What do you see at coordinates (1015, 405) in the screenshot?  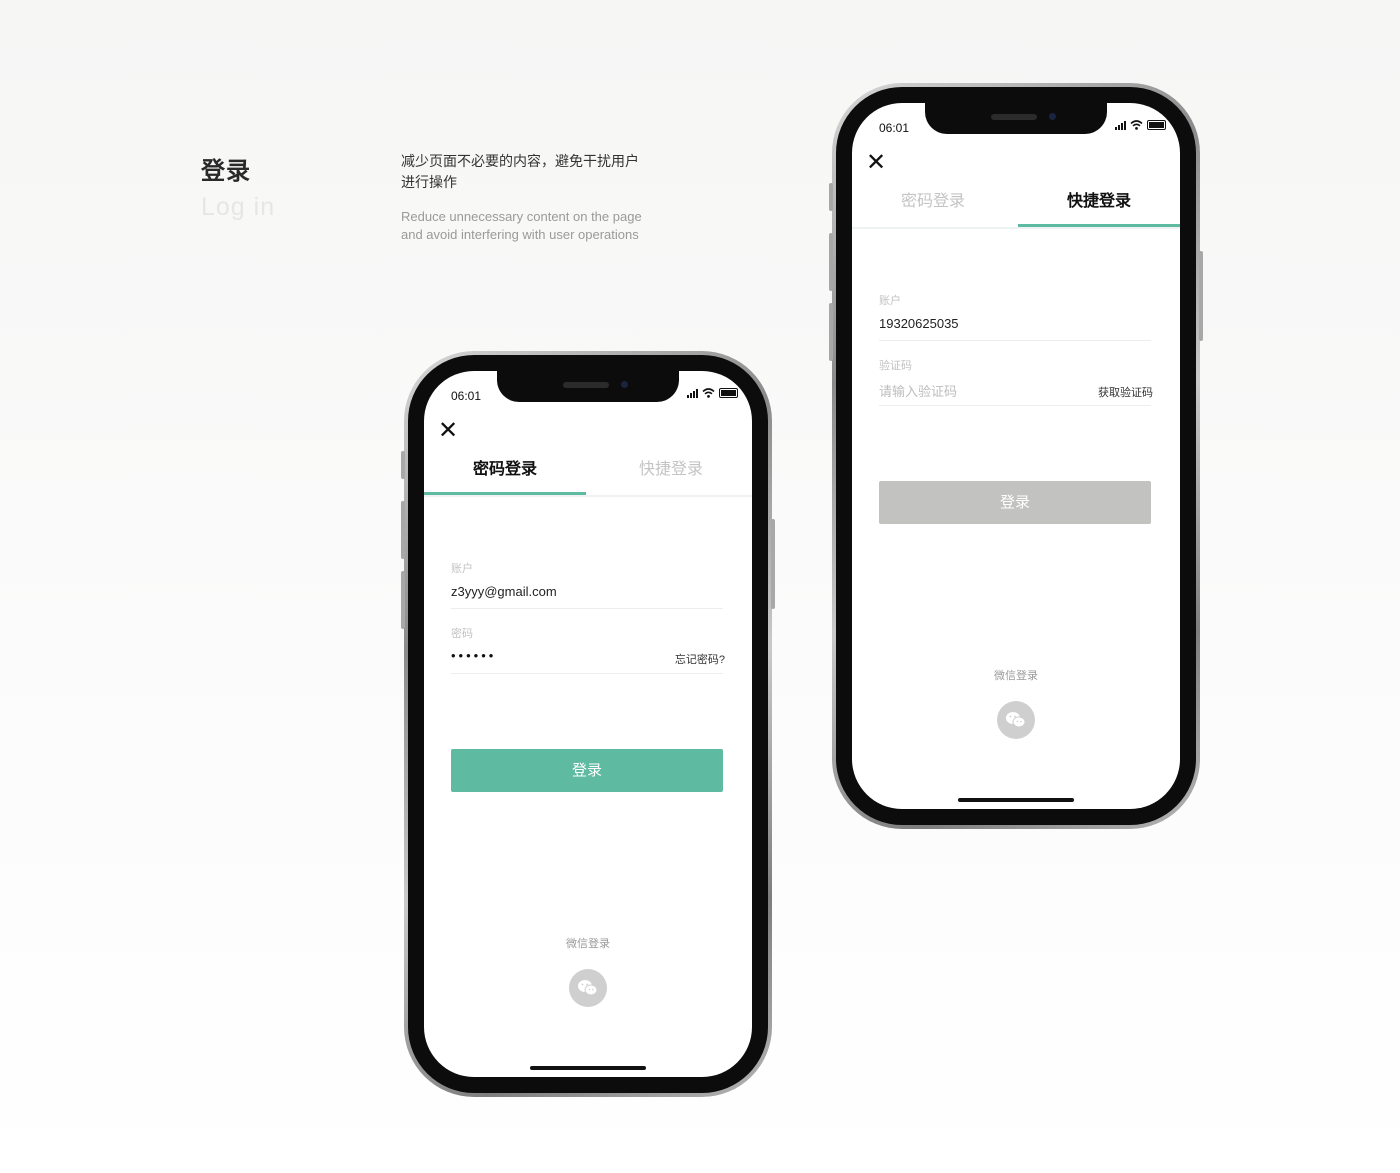 I see `code-underline` at bounding box center [1015, 405].